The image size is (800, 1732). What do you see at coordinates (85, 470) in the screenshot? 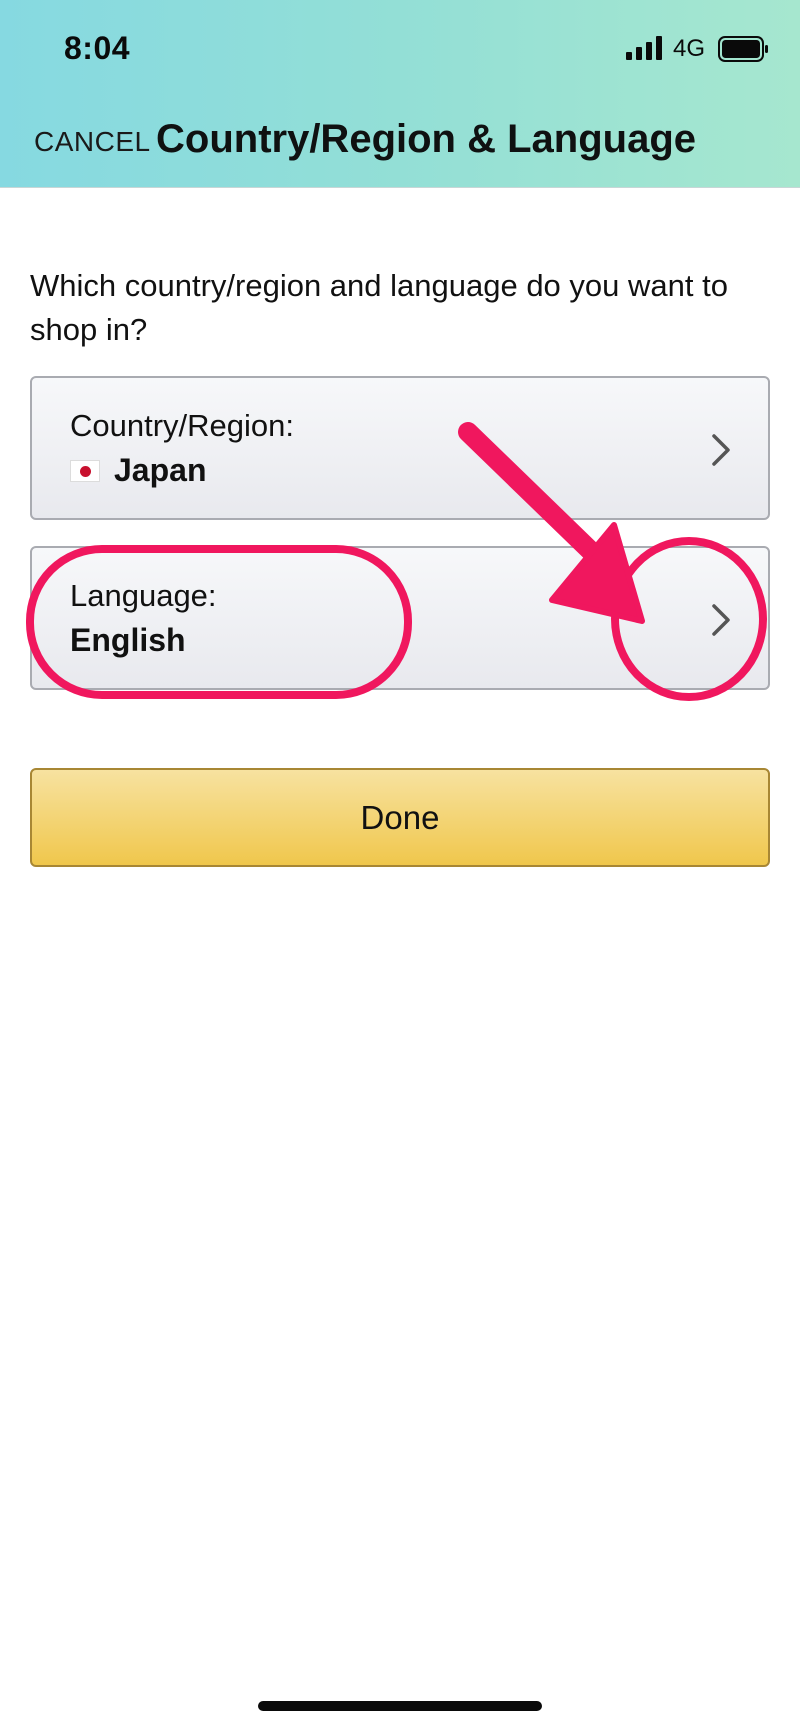
I see `japan-flag-icon` at bounding box center [85, 470].